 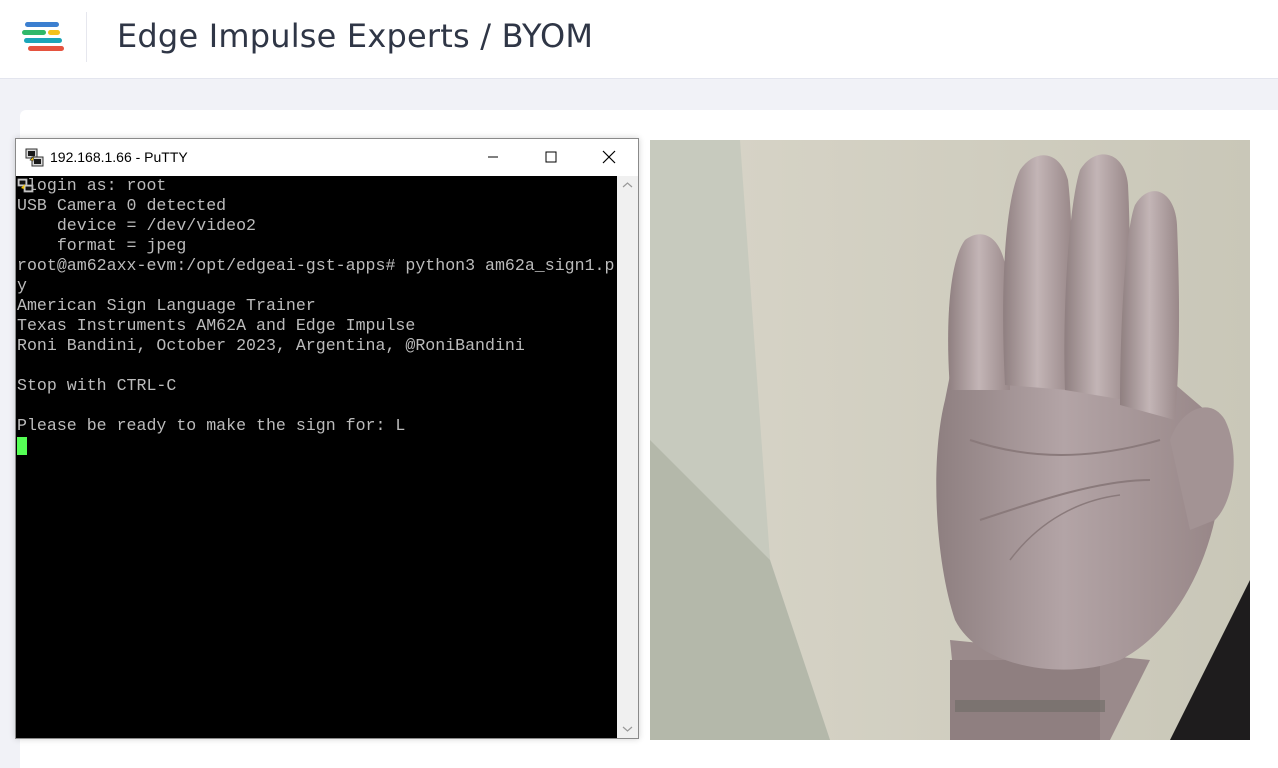 I want to click on terminal-line: American Sign Language Trainer, so click(x=166, y=305).